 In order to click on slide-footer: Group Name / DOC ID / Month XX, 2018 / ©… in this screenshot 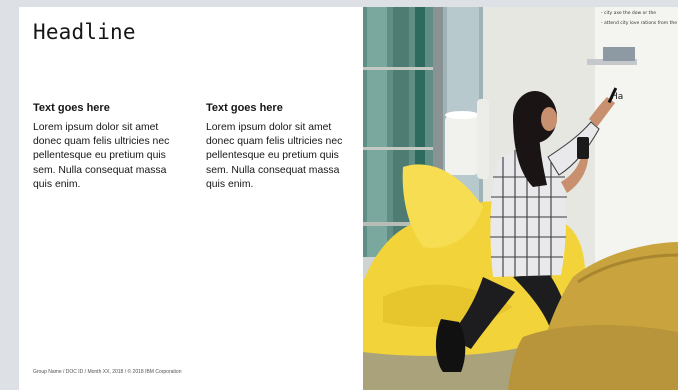, I will do `click(107, 372)`.